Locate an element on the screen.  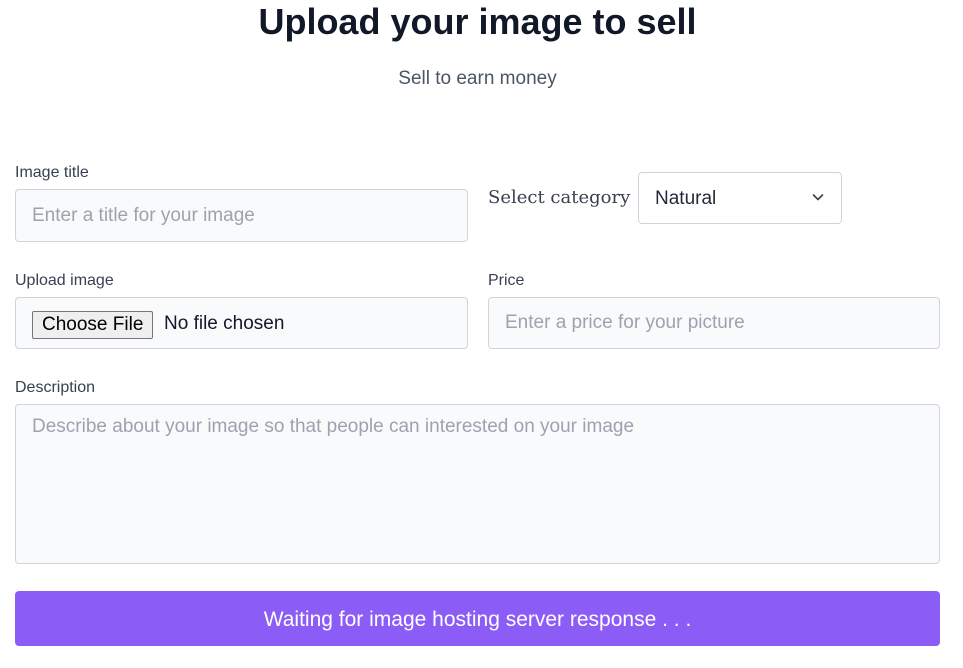
category-select: Natural is located at coordinates (740, 198).